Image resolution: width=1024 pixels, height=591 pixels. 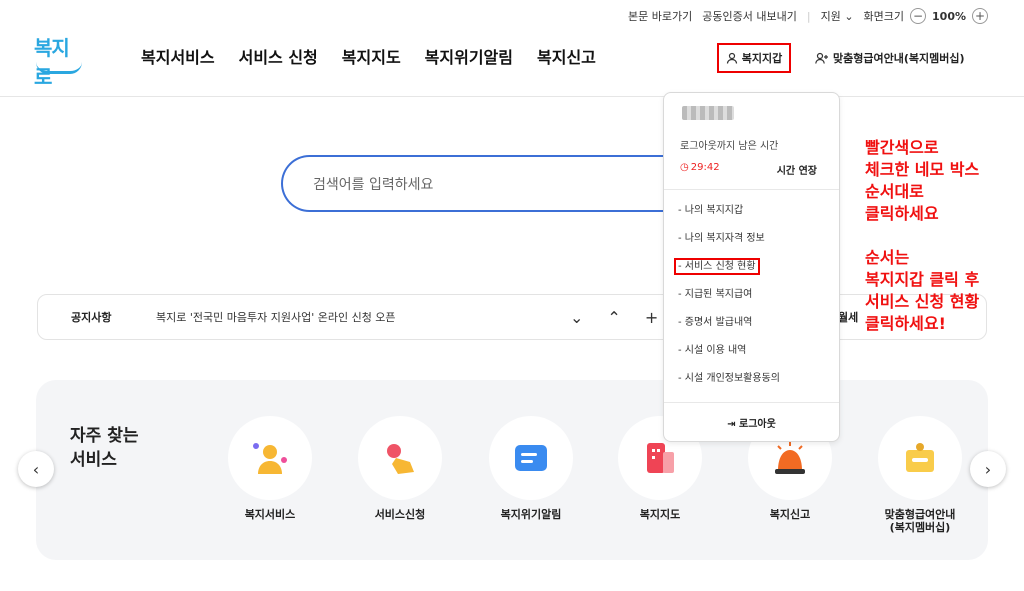 I want to click on nav-service-apply: 서비스 신청, so click(x=278, y=56).